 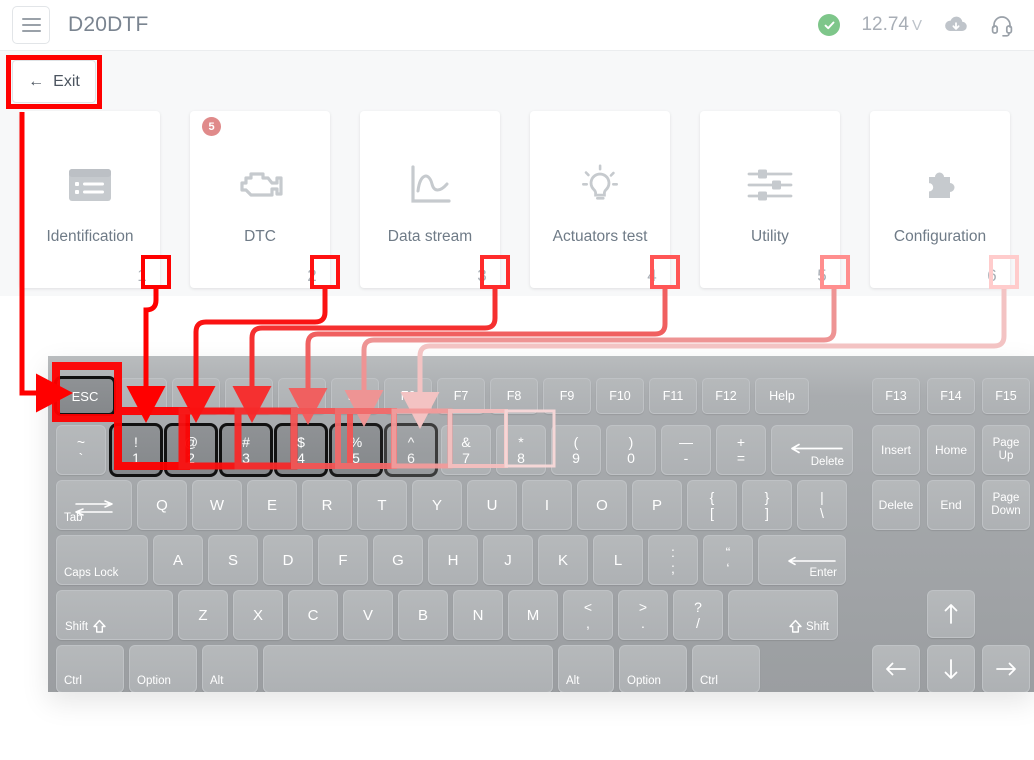 What do you see at coordinates (631, 450) in the screenshot?
I see `key-0: ) 0` at bounding box center [631, 450].